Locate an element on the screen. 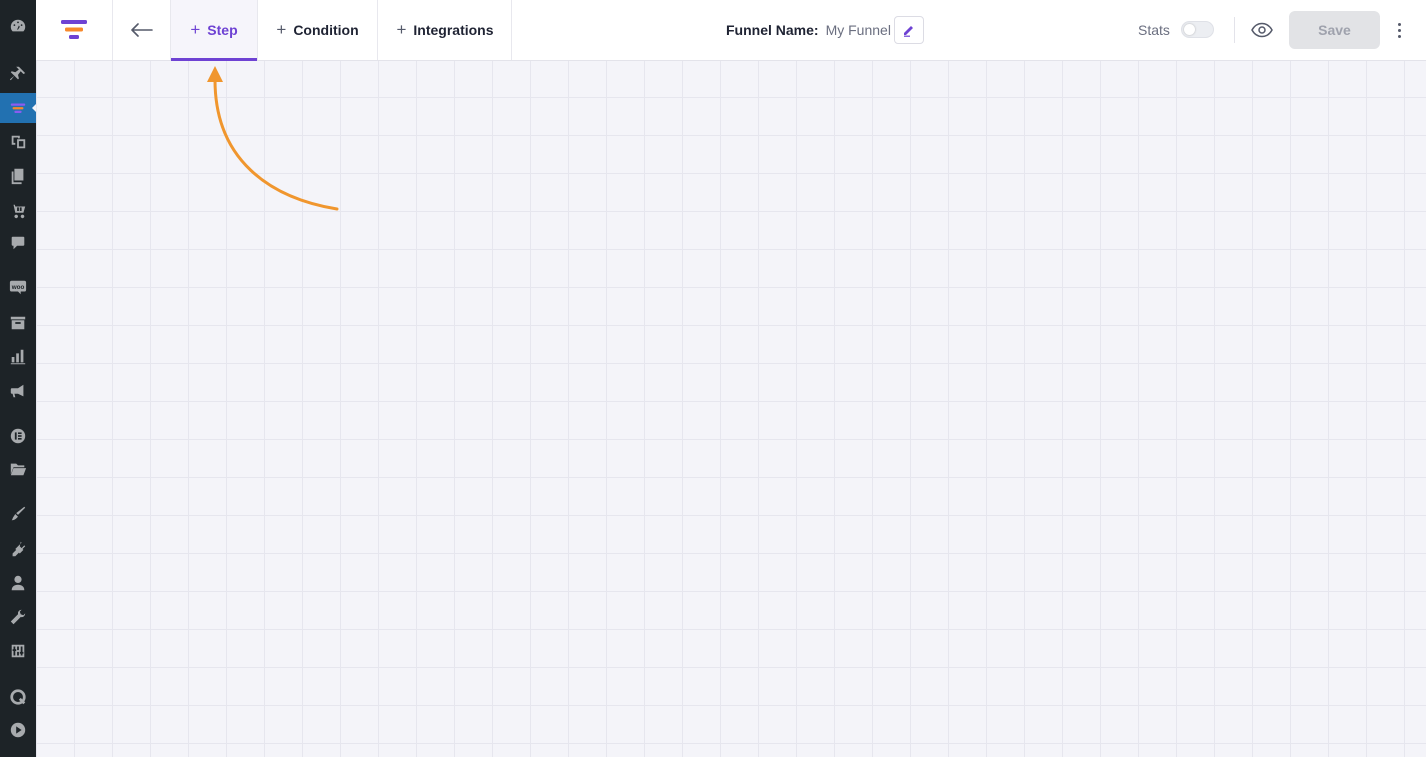 The image size is (1426, 757). funnel-name: Funnel Name: My Funnel is located at coordinates (808, 30).